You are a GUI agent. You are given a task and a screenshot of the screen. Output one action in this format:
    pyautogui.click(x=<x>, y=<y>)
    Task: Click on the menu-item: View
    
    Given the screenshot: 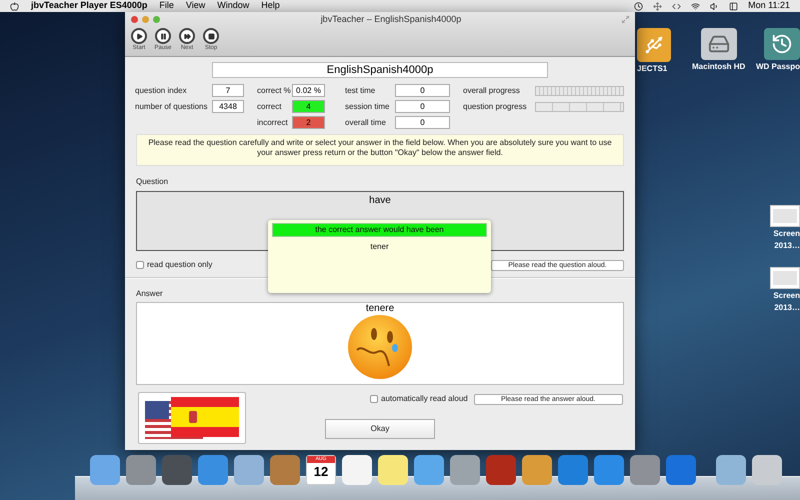 What is the action you would take?
    pyautogui.click(x=196, y=6)
    